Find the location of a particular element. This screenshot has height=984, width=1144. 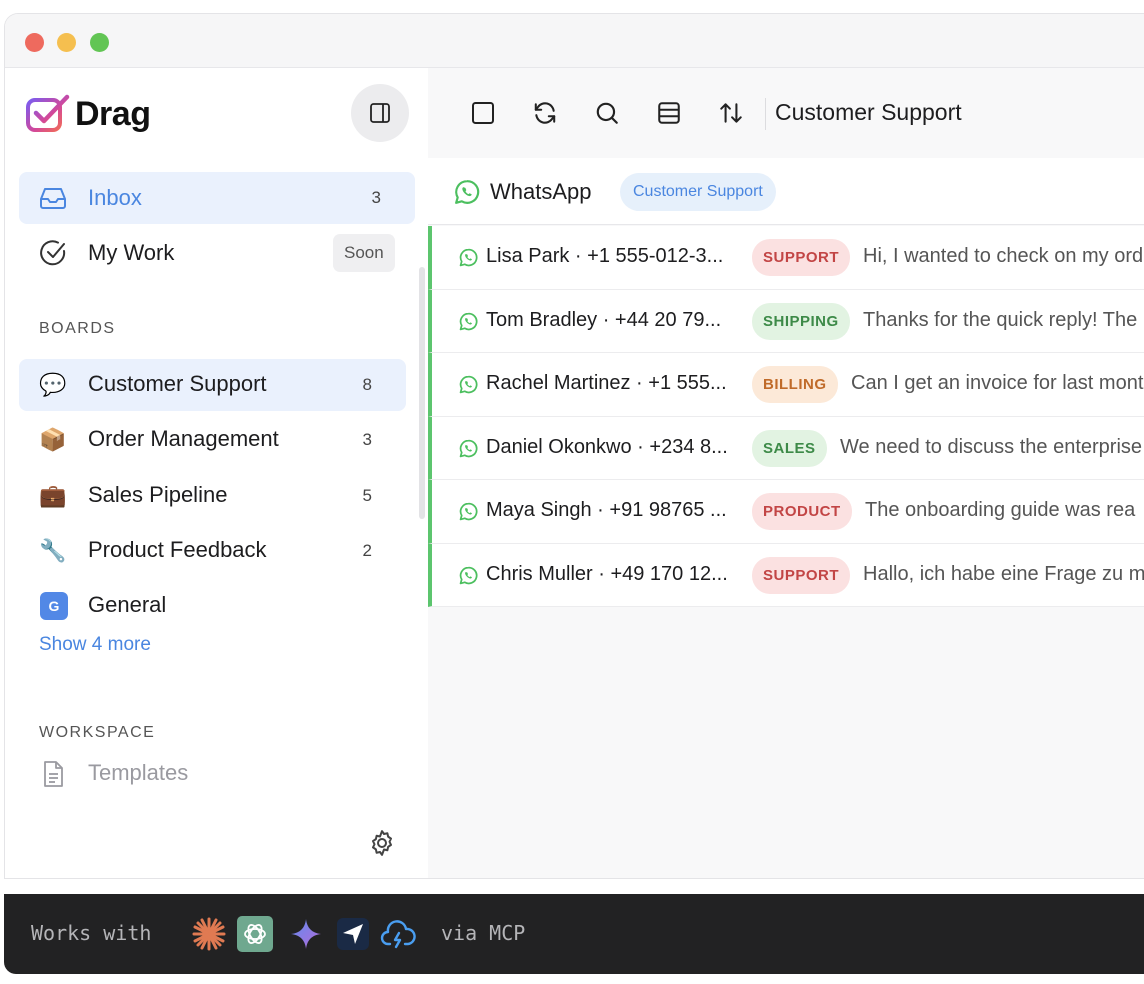

soon-badge: Soon is located at coordinates (364, 253).